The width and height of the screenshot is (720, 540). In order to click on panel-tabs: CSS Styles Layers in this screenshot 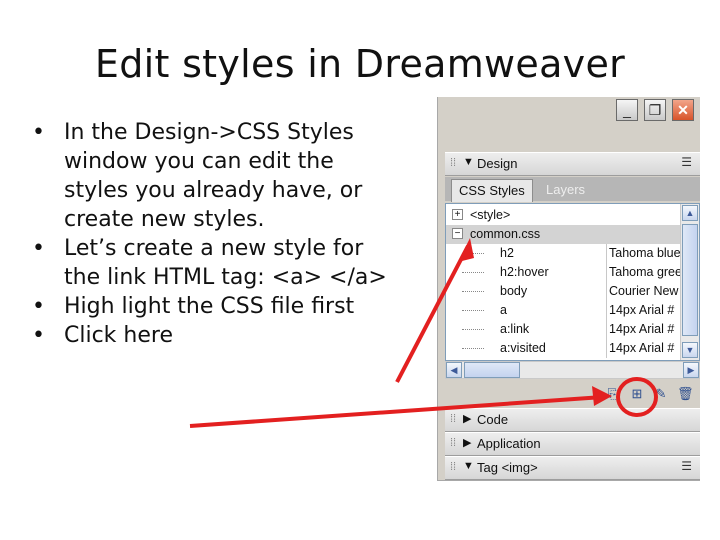, I will do `click(572, 189)`.